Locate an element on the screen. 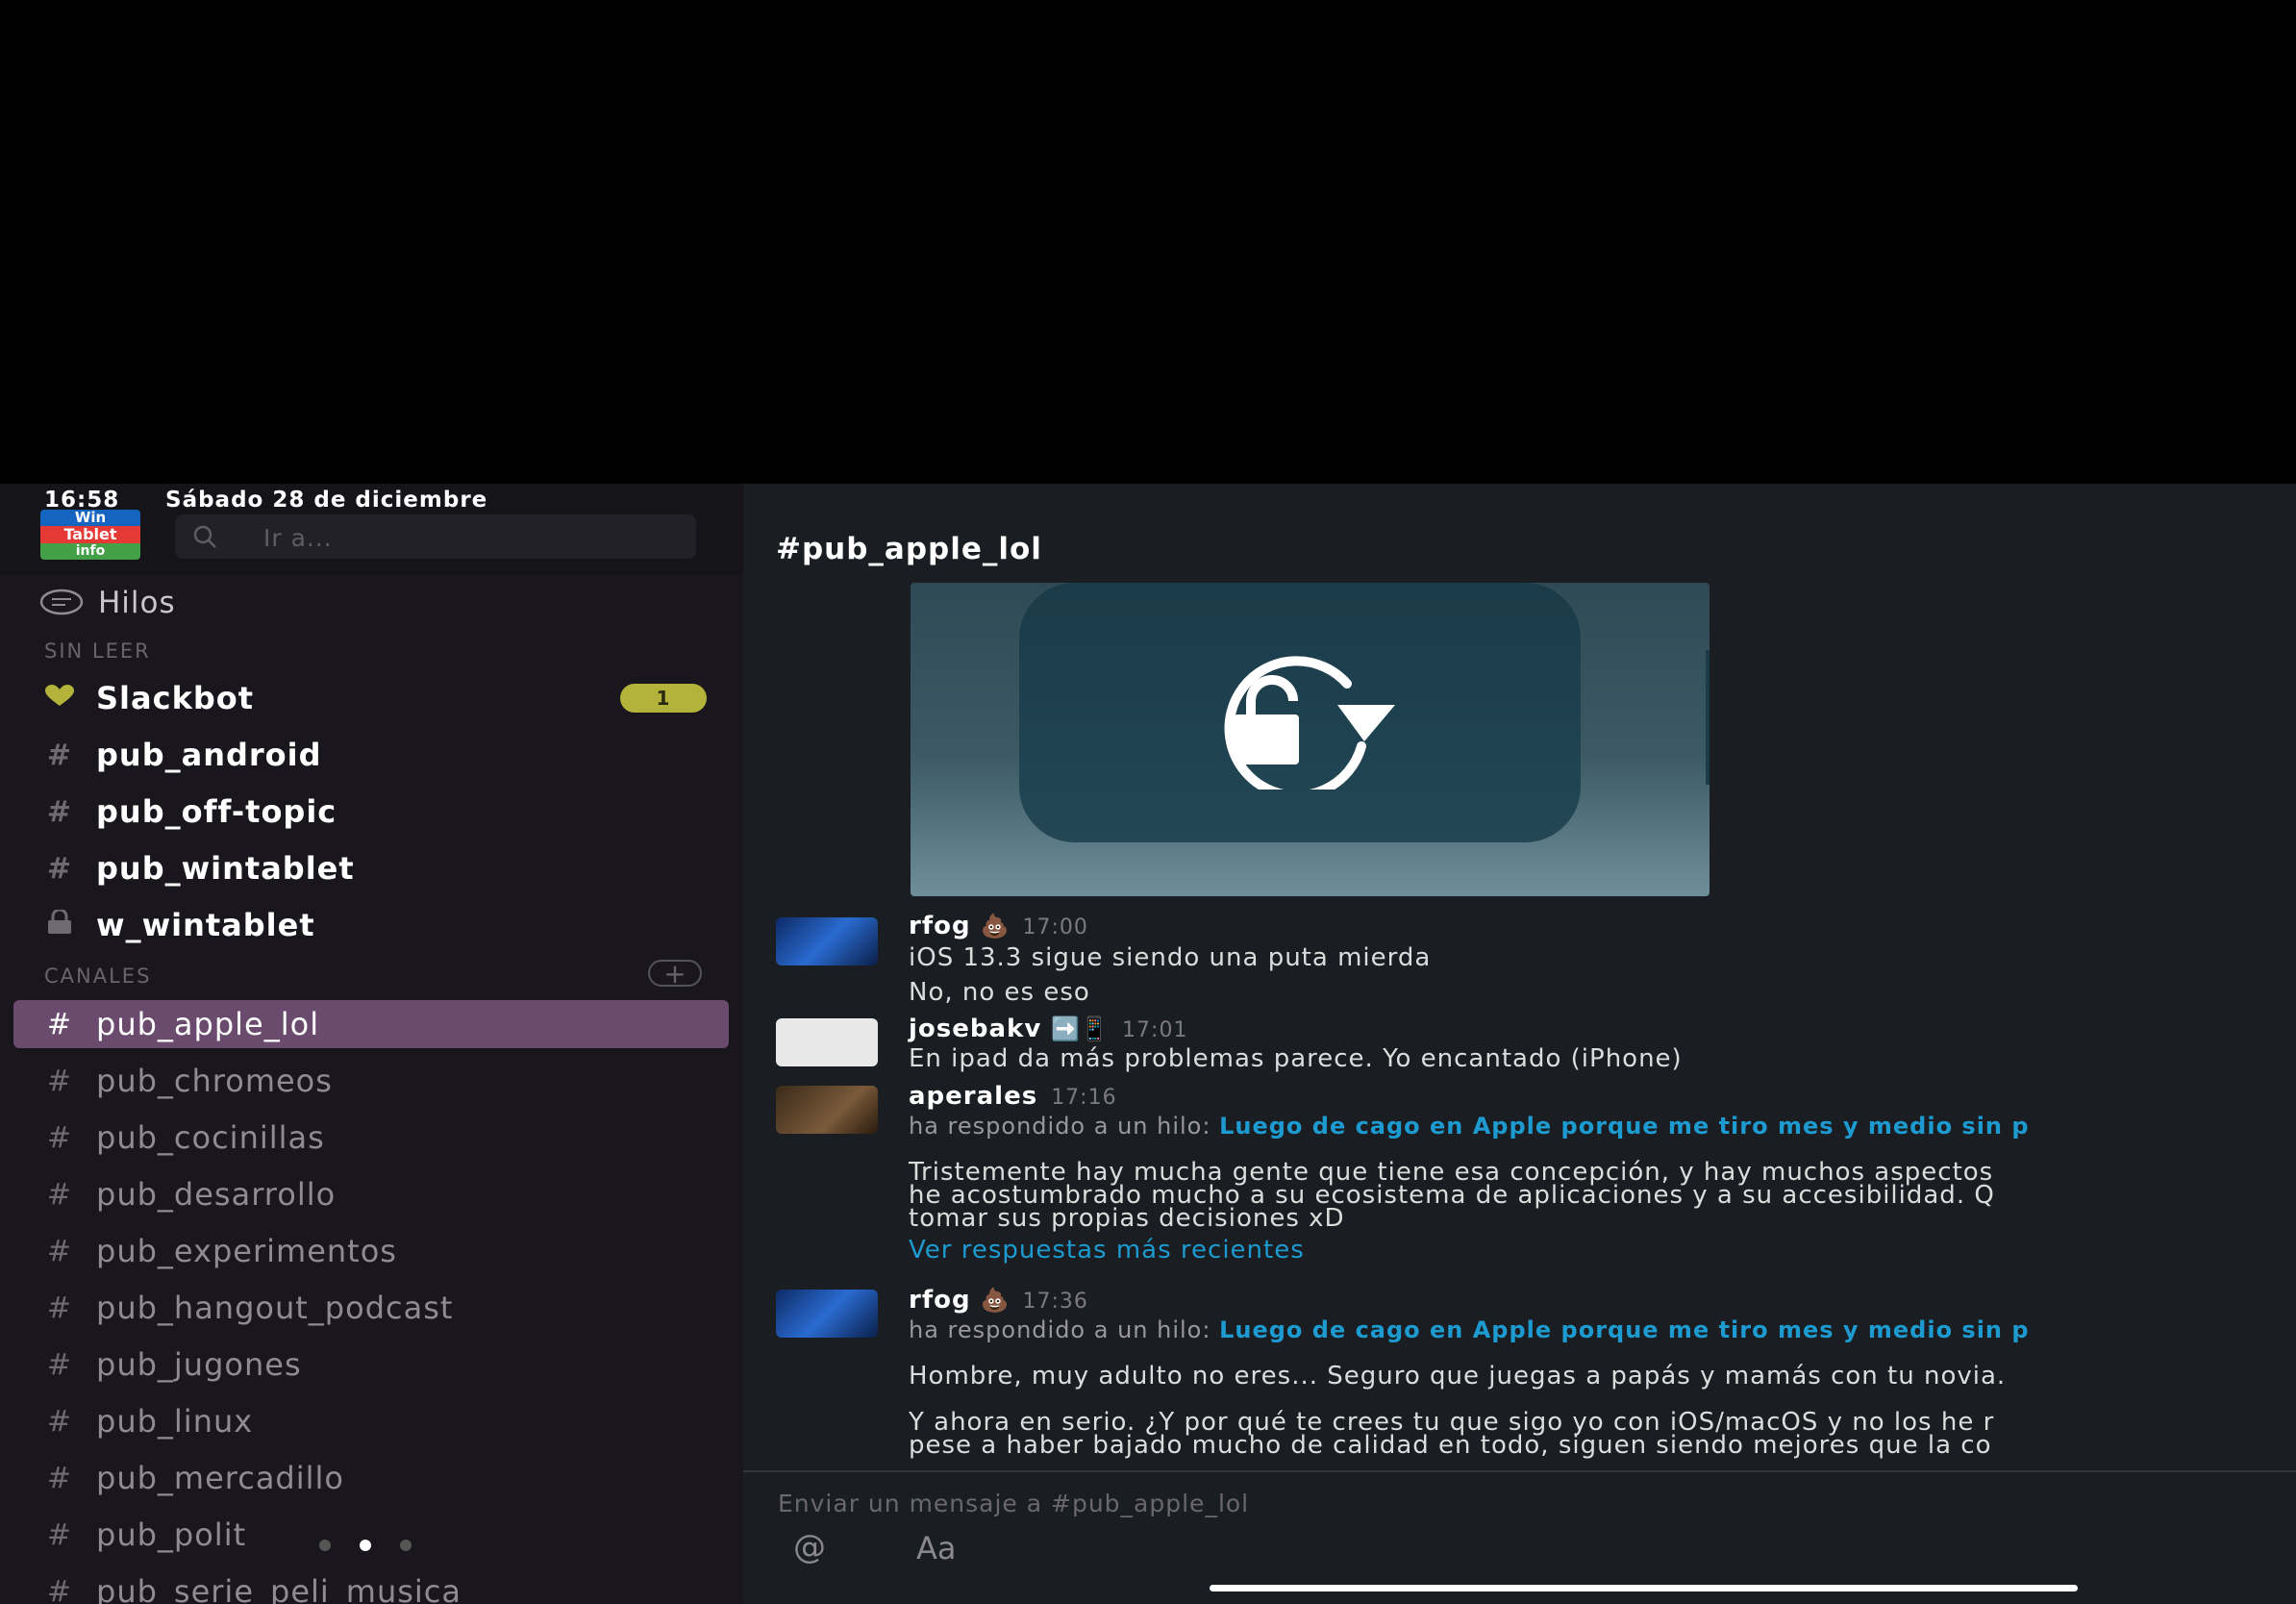  channel-name: pub_cocinillas is located at coordinates (210, 1137).